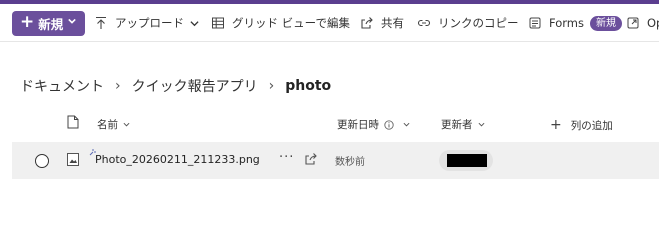  I want to click on add-column-button: + 列の追加, so click(581, 125).